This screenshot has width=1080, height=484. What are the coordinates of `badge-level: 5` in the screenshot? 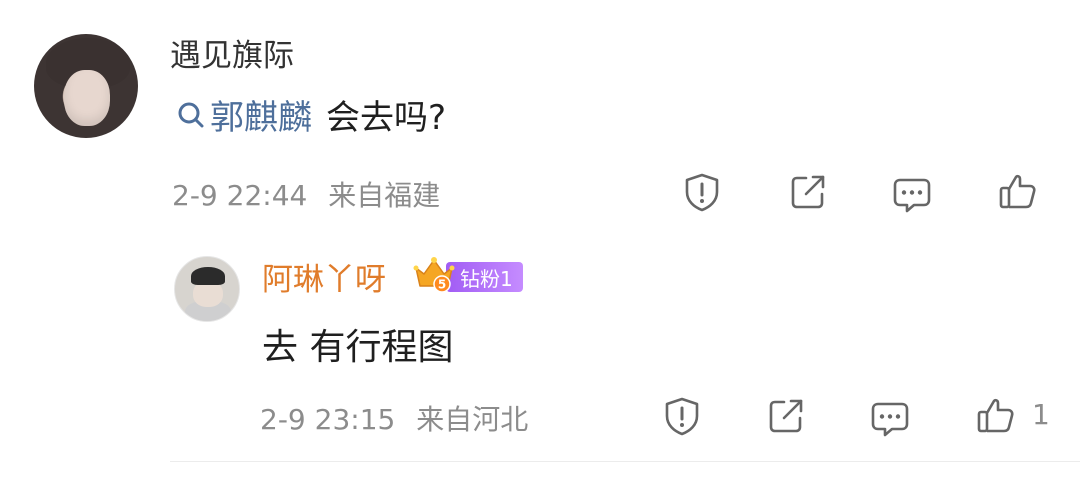 It's located at (442, 285).